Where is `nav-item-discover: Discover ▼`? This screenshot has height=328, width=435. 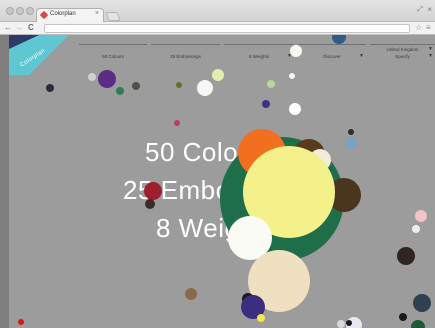
nav-item-discover: Discover ▼ is located at coordinates (332, 54).